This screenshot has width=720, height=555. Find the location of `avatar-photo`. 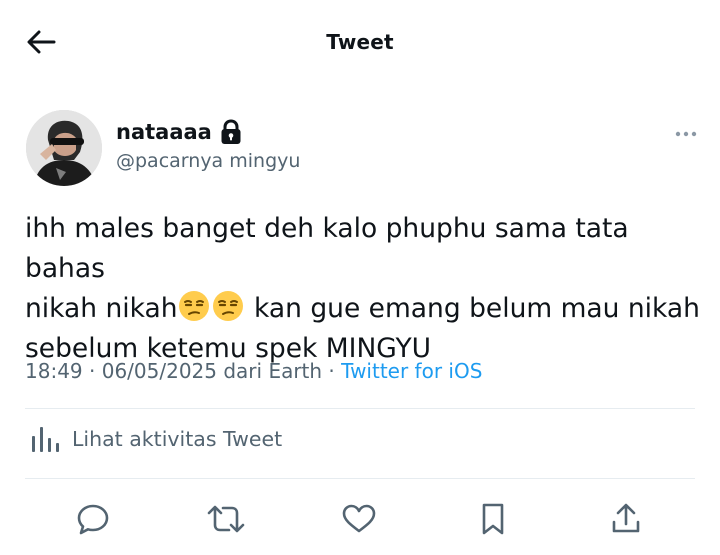

avatar-photo is located at coordinates (64, 148).